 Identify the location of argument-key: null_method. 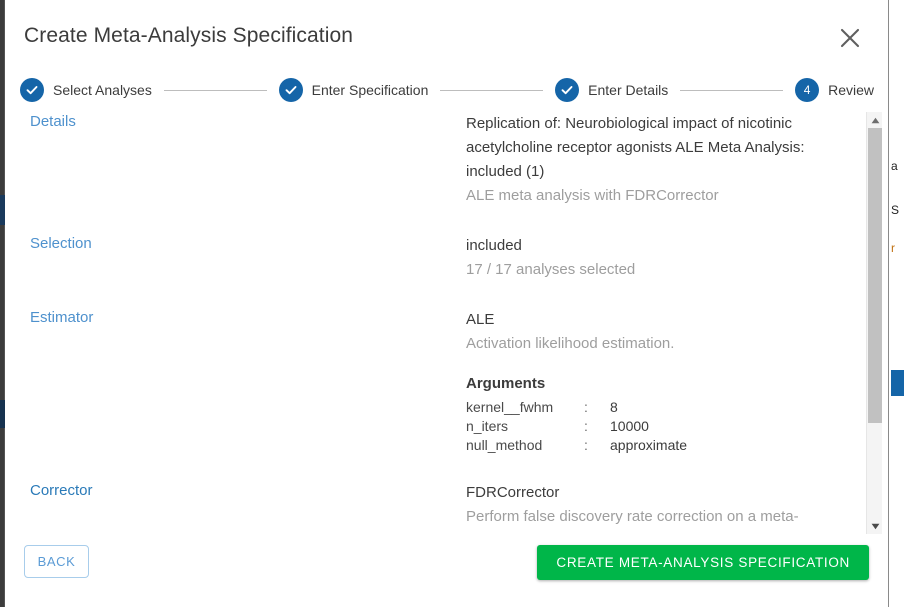
(504, 445).